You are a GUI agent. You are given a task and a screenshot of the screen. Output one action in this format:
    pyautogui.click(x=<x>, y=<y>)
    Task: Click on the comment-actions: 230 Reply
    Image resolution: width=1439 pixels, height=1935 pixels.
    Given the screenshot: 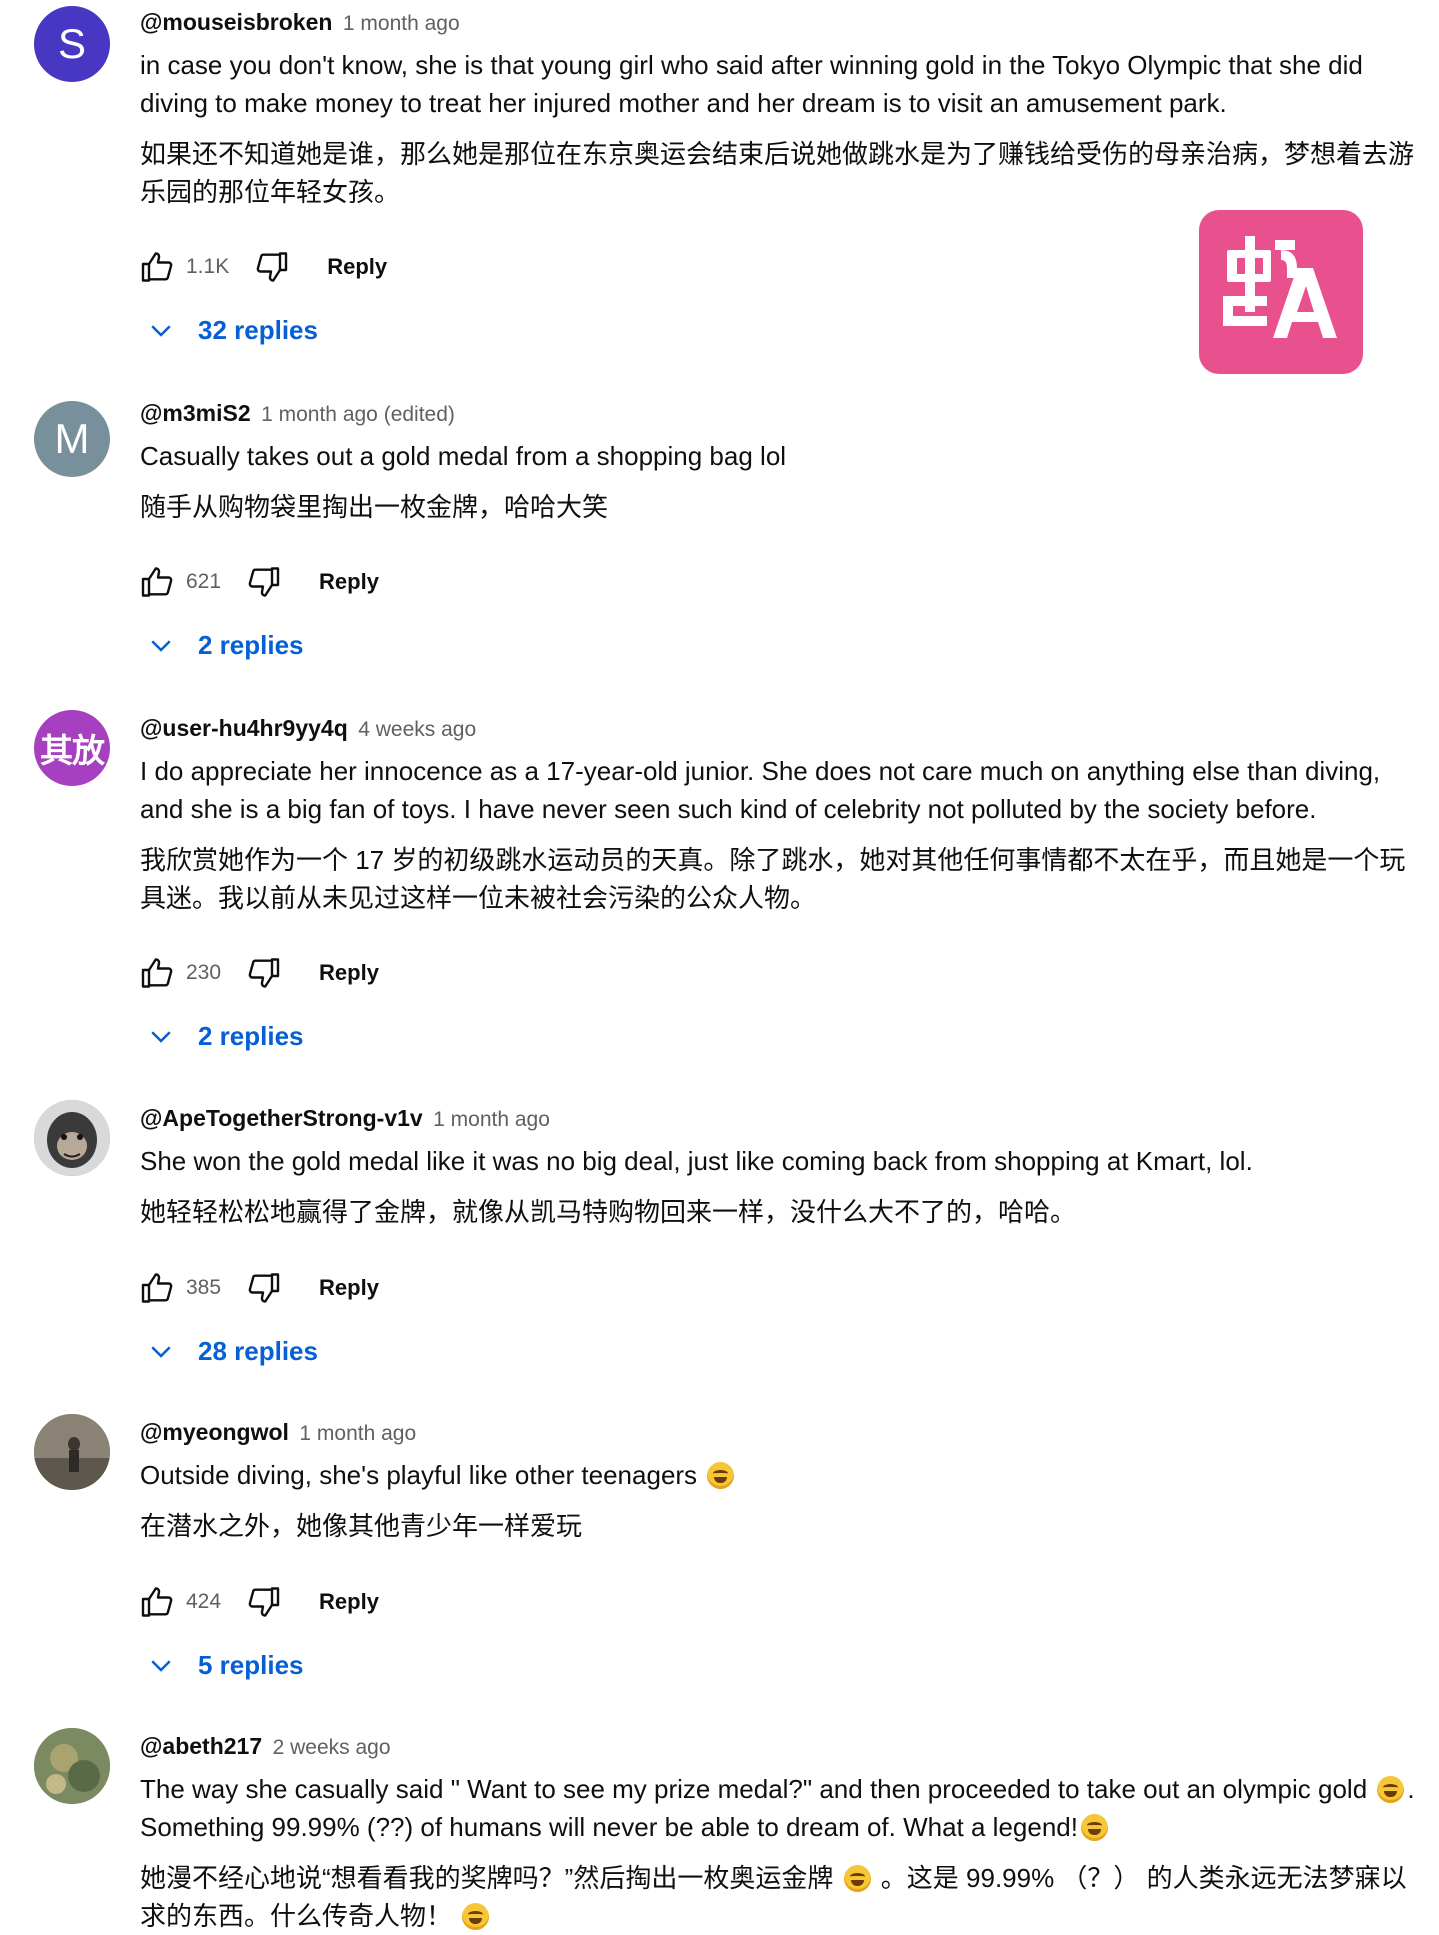 What is the action you would take?
    pyautogui.click(x=258, y=973)
    